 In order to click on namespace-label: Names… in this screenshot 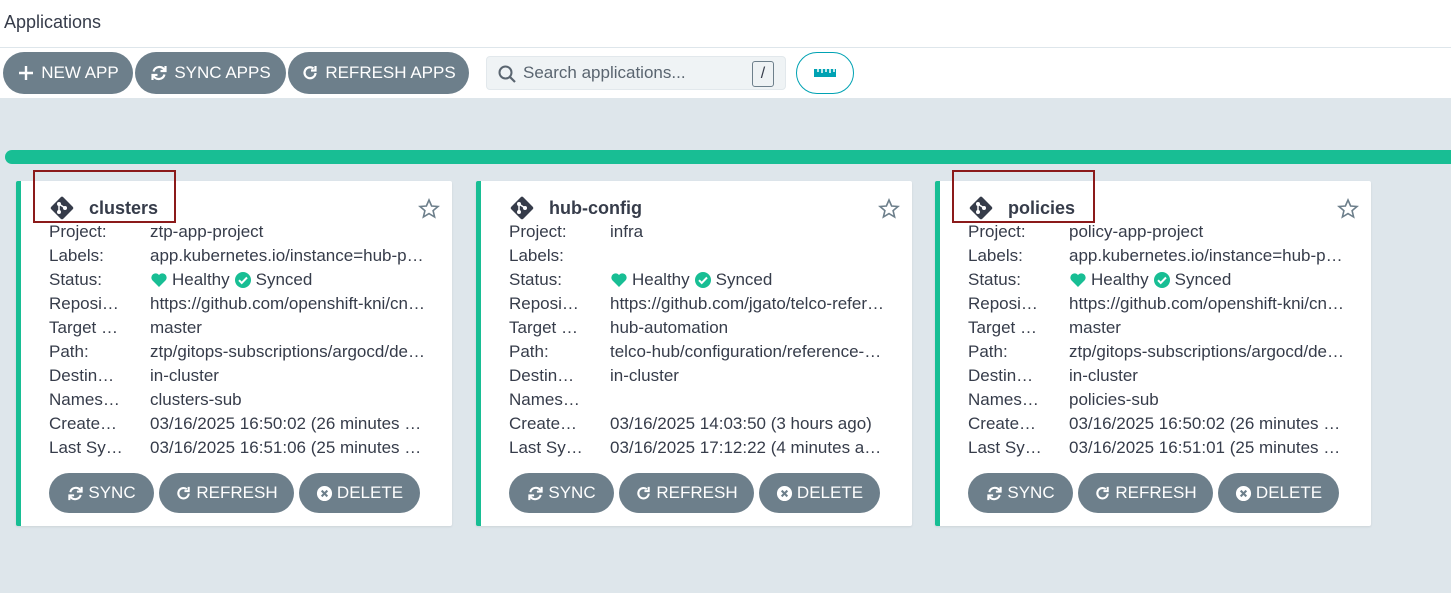, I will do `click(1003, 399)`.